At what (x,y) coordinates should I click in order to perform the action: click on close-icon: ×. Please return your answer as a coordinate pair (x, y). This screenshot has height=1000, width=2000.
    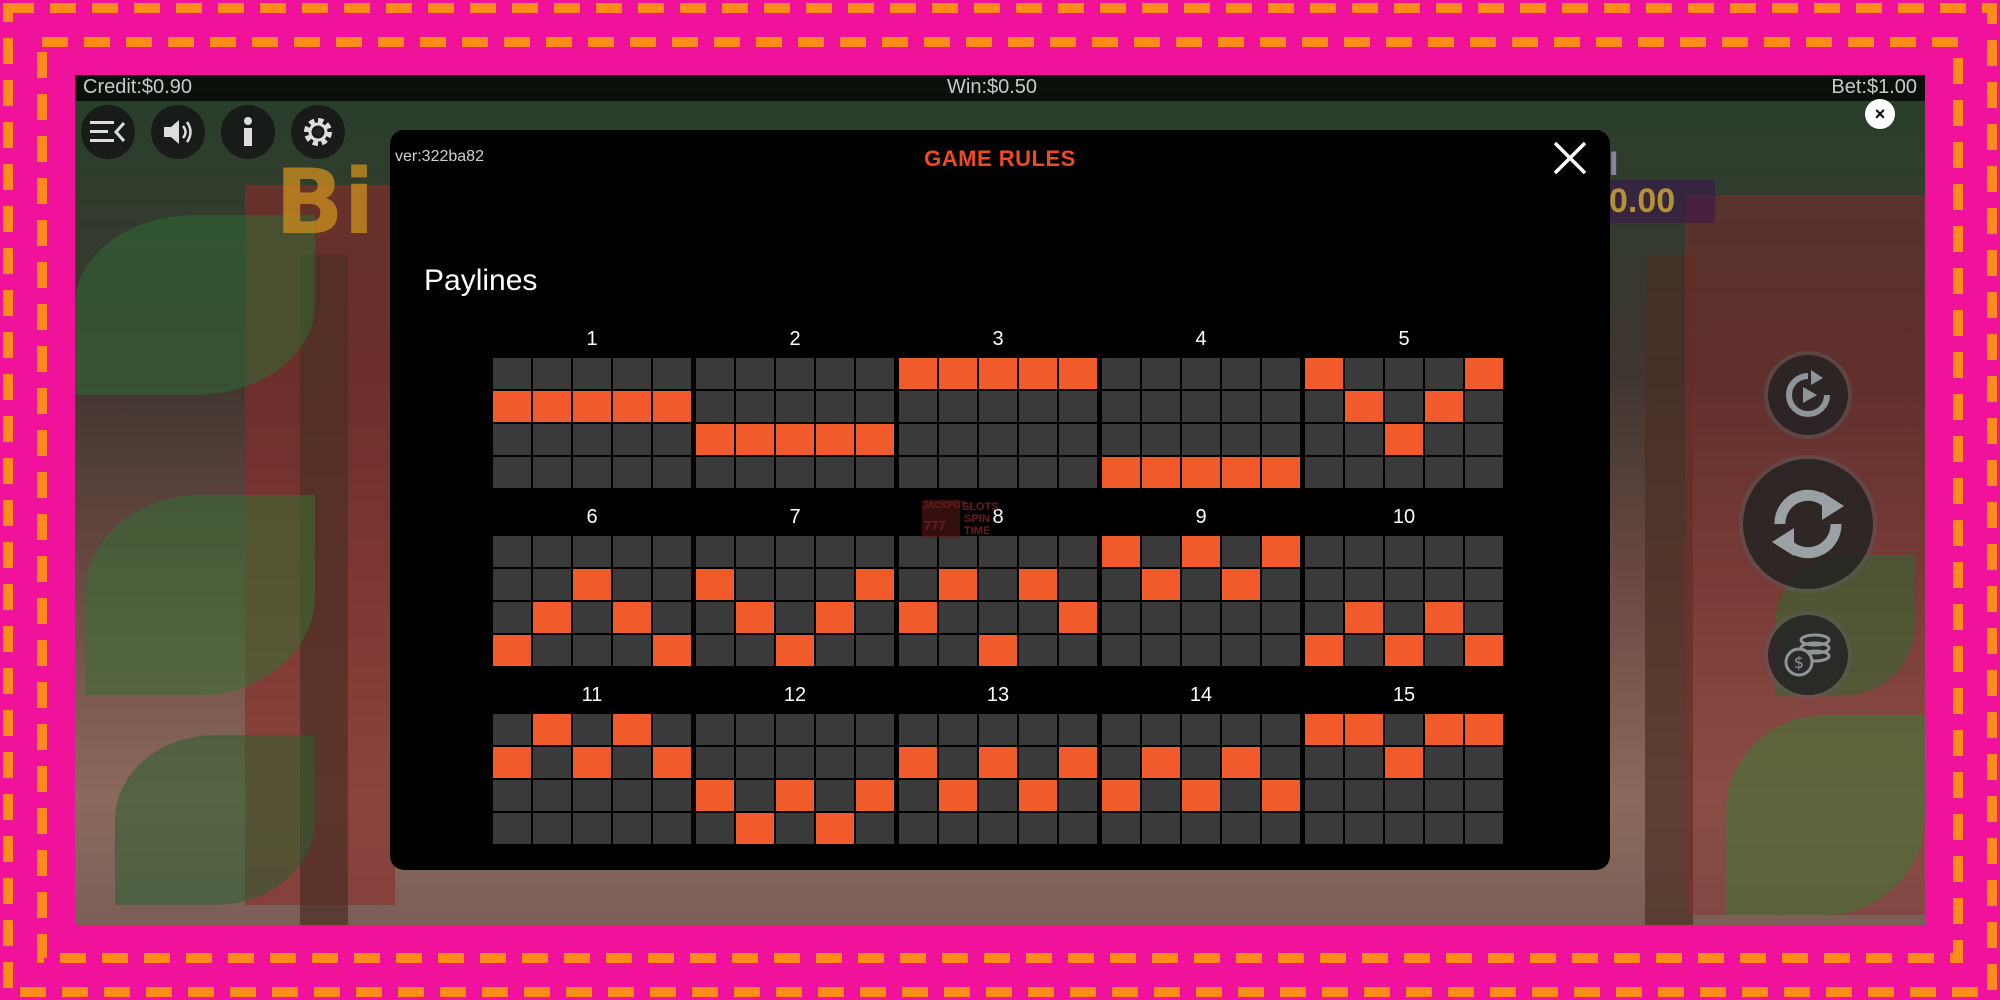
    Looking at the image, I should click on (1880, 113).